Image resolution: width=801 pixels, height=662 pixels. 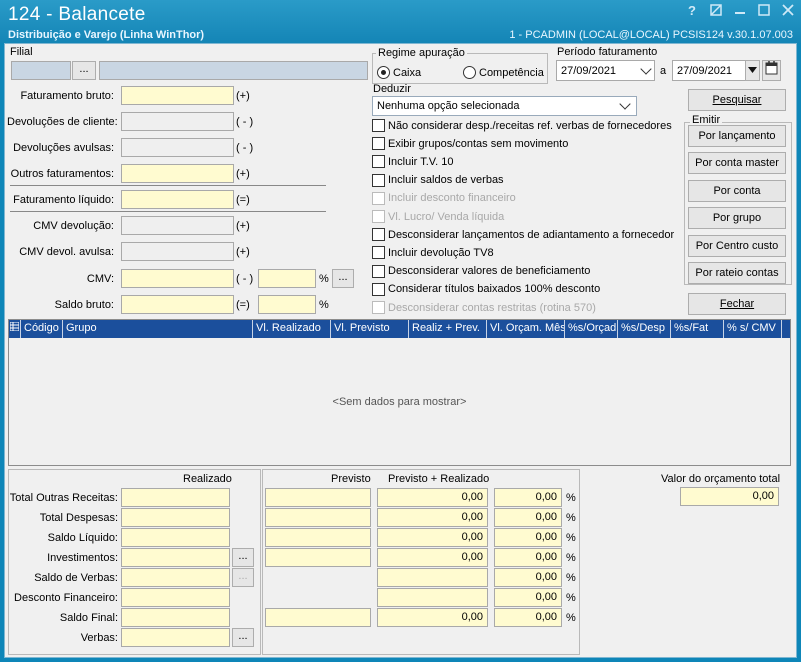 I want to click on grid-column-header: %s/Fat, so click(x=697, y=329).